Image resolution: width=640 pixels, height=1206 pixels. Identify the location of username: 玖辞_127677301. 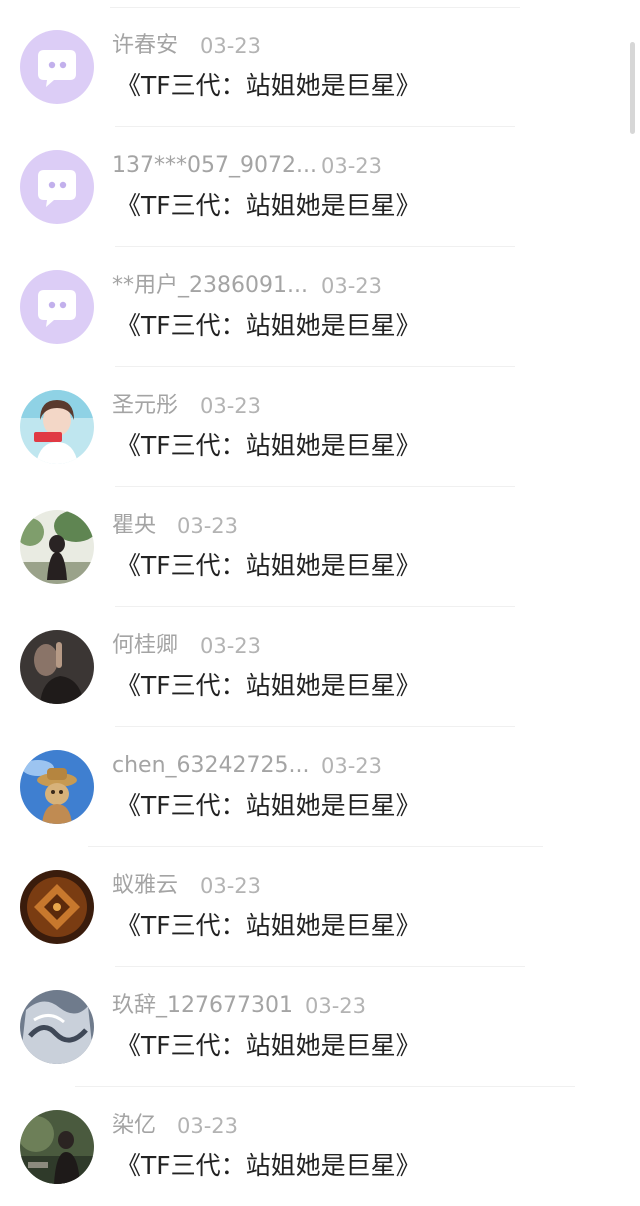
(202, 1006).